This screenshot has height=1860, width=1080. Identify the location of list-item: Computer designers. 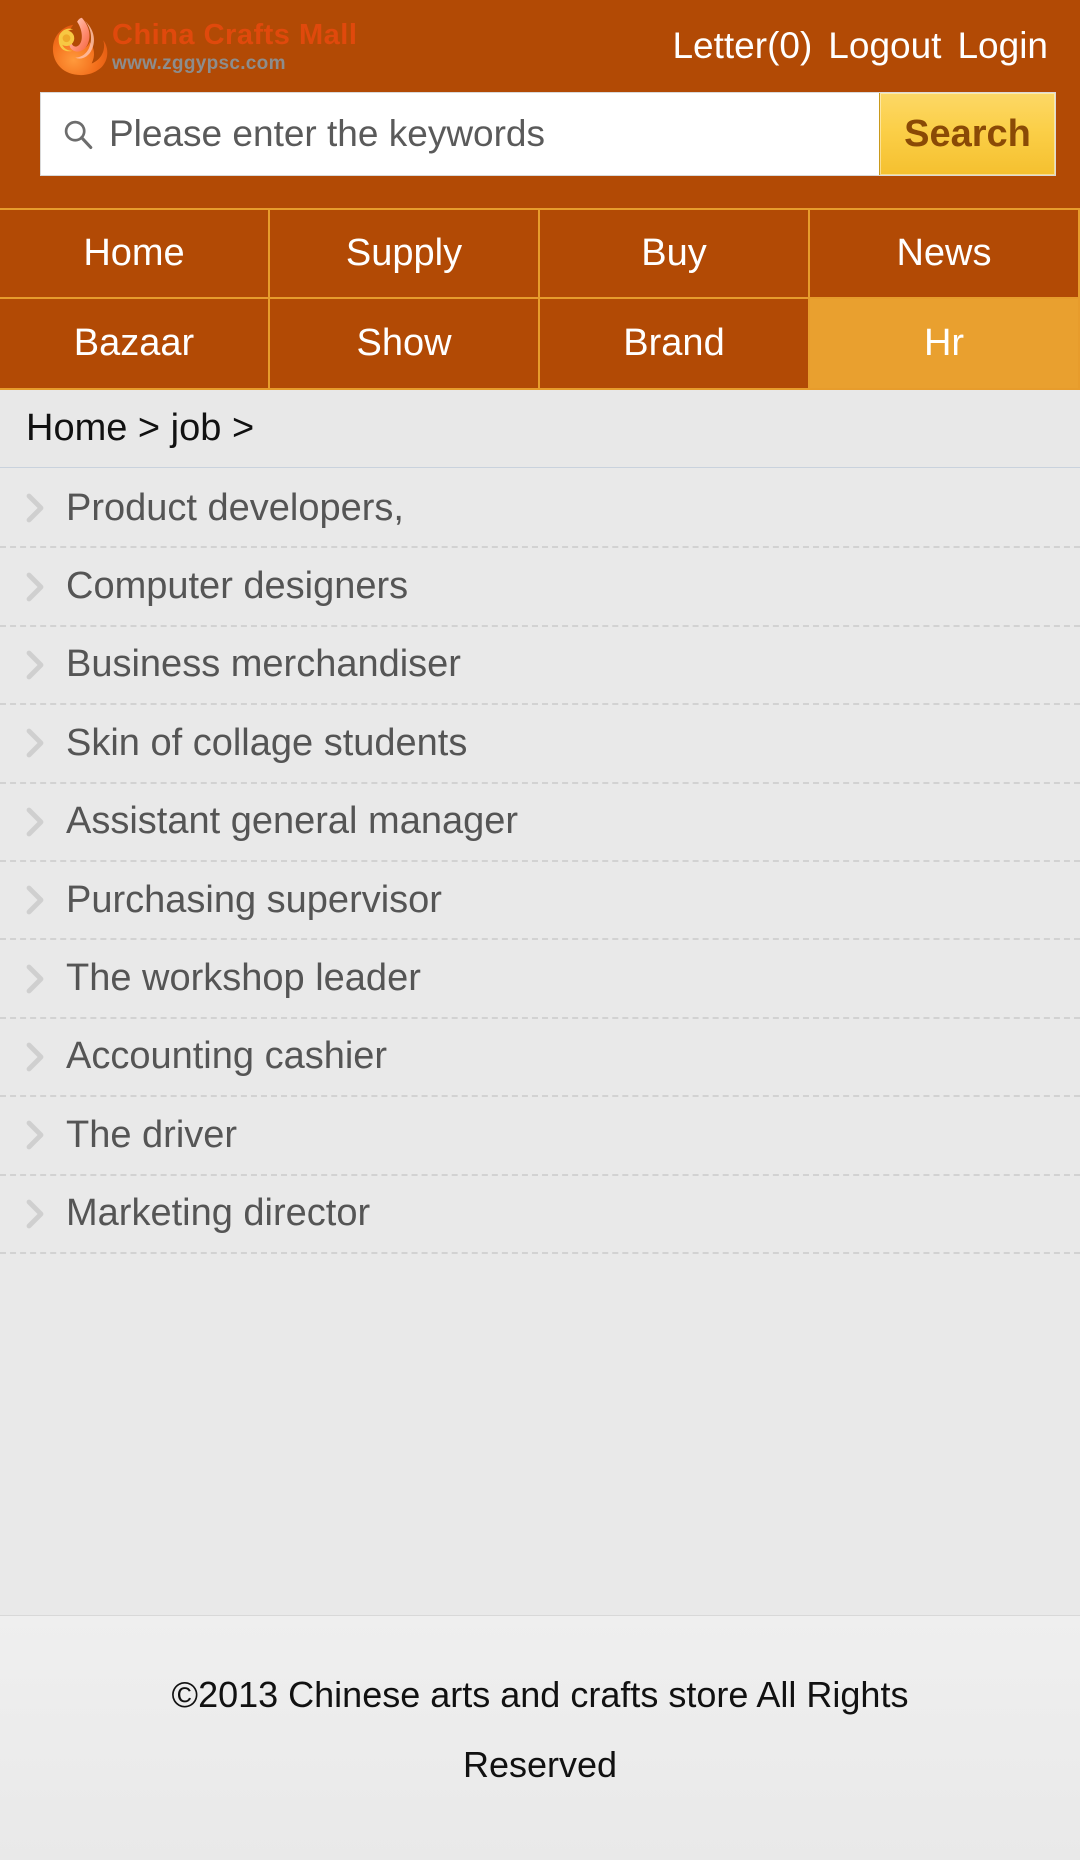
(540, 587).